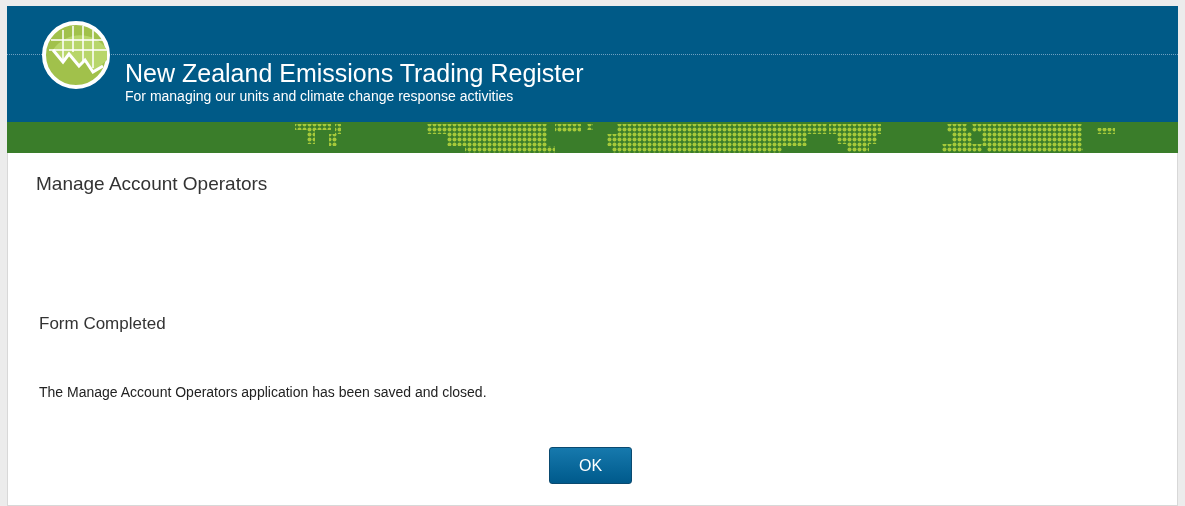 The height and width of the screenshot is (506, 1185). What do you see at coordinates (354, 73) in the screenshot?
I see `site-title: New Zealand Emissions Trading Register` at bounding box center [354, 73].